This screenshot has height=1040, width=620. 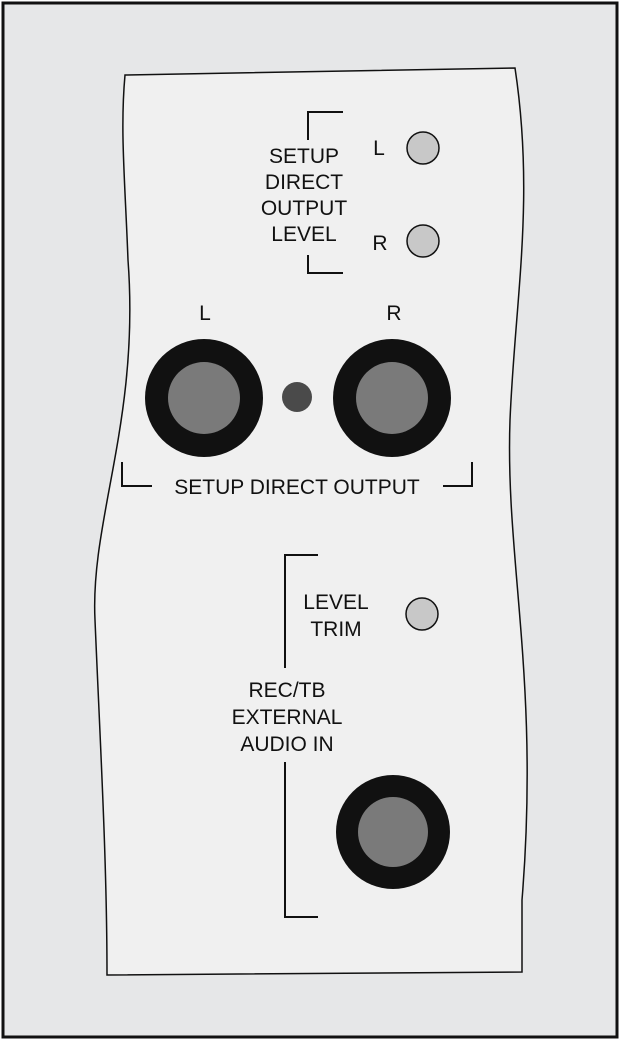 I want to click on output-left-label: L, so click(x=205, y=313).